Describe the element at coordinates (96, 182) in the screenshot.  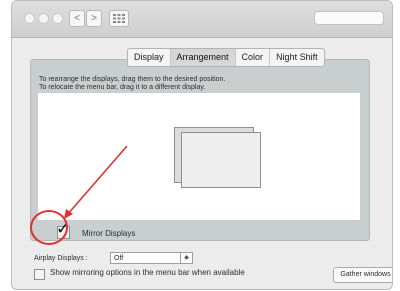
I see `annotation-arrow` at that location.